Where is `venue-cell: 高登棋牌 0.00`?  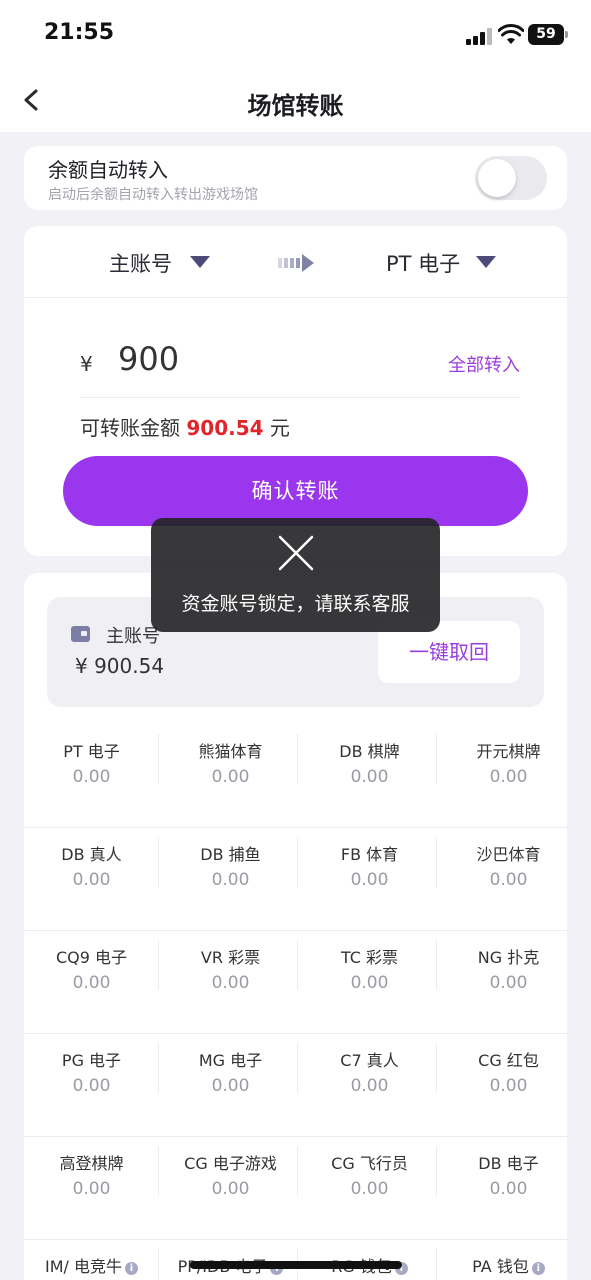
venue-cell: 高登棋牌 0.00 is located at coordinates (91, 1188).